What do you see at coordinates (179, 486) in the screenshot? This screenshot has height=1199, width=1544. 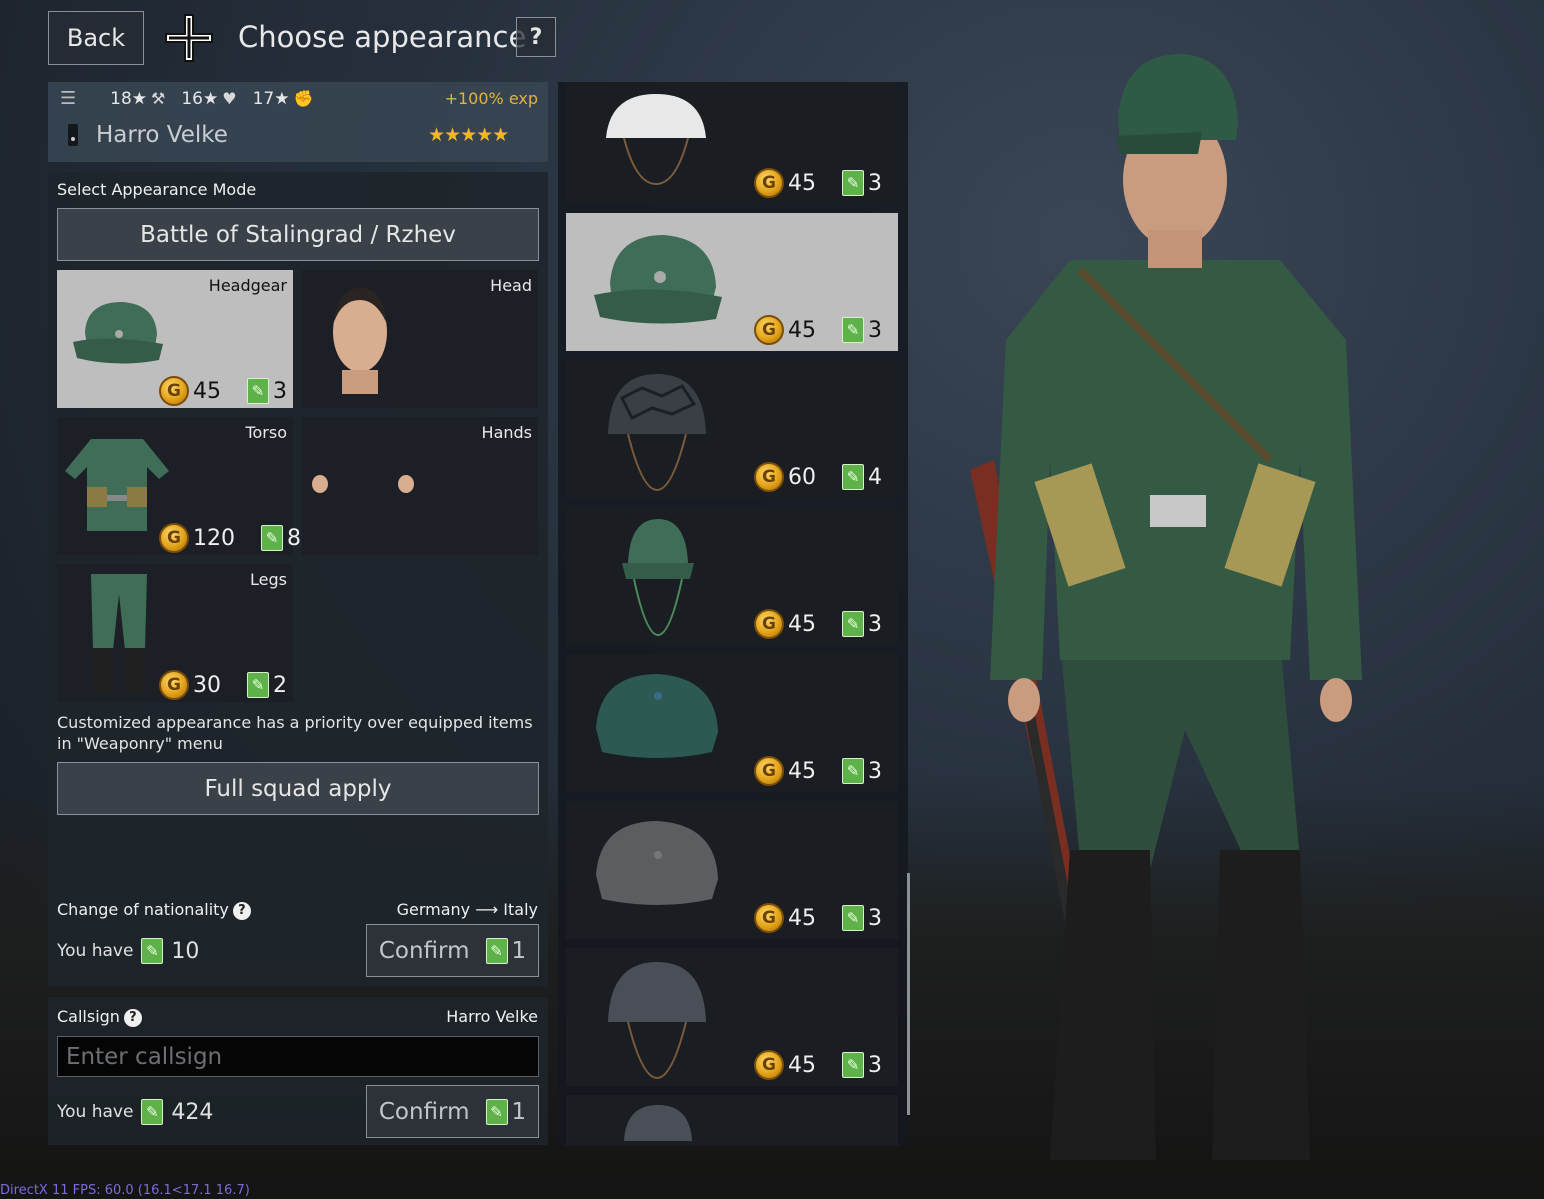 I see `slot-torso: Torso G 120 ✎ 8` at bounding box center [179, 486].